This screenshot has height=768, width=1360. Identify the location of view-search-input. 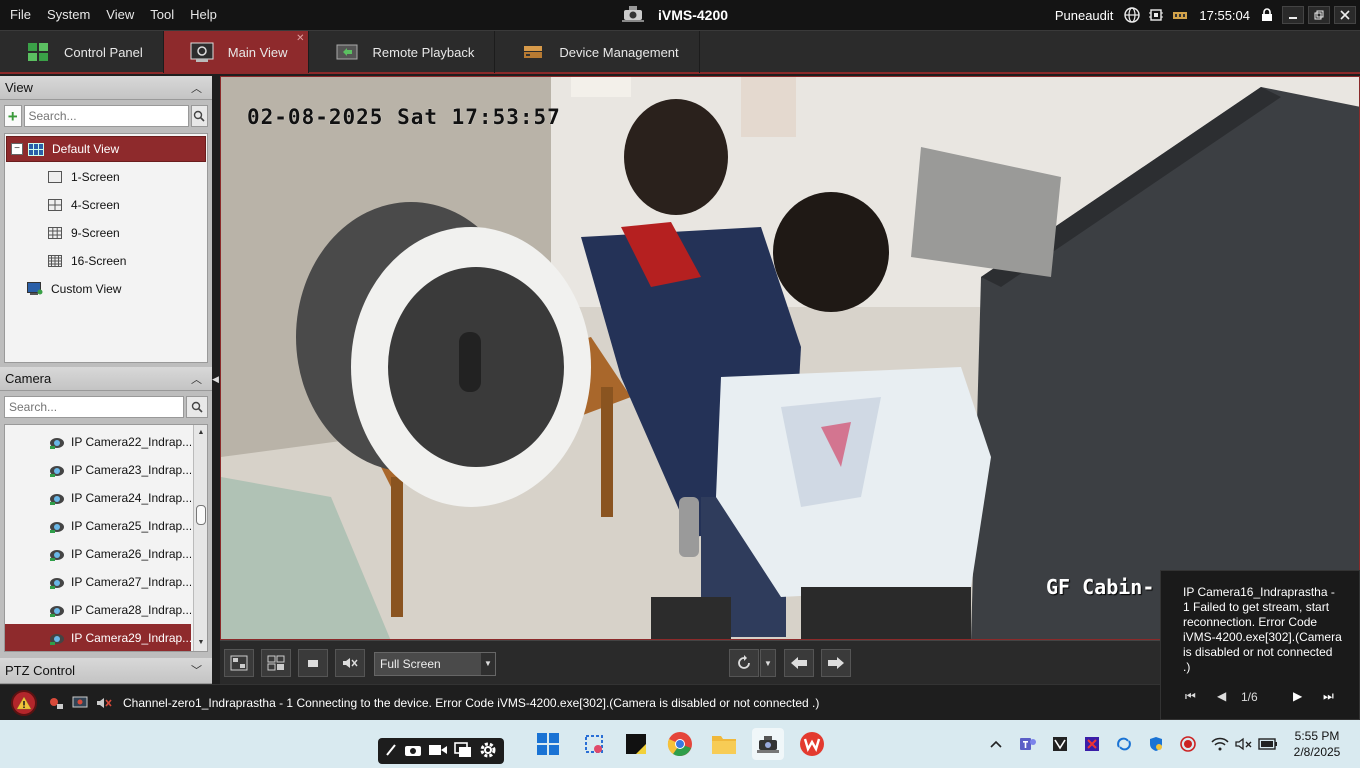
(106, 116).